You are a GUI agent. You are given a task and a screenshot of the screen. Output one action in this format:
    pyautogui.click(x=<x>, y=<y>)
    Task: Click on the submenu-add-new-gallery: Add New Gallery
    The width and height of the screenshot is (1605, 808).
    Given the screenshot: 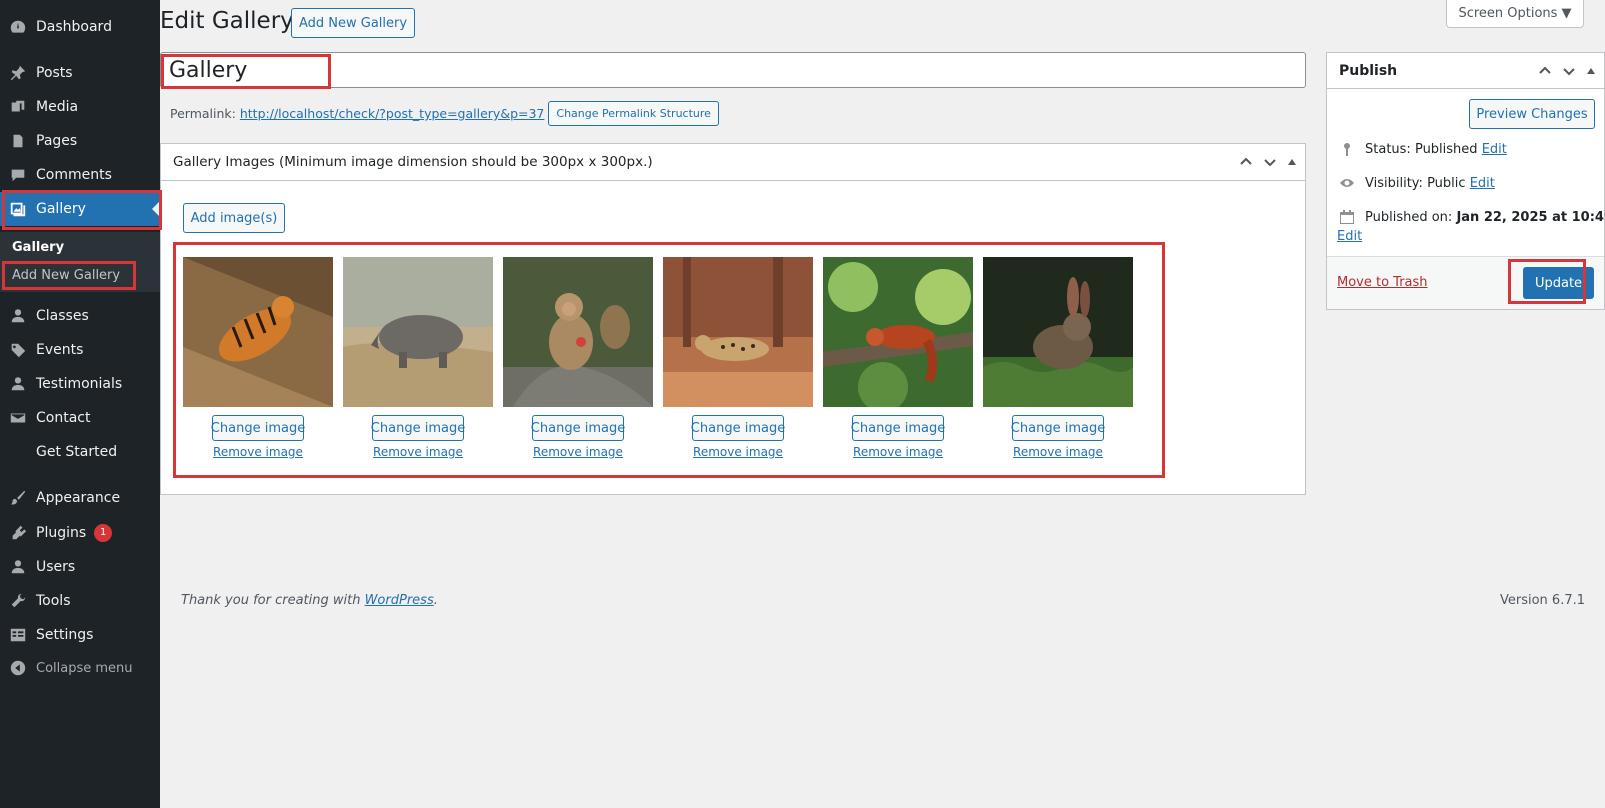 What is the action you would take?
    pyautogui.click(x=66, y=275)
    